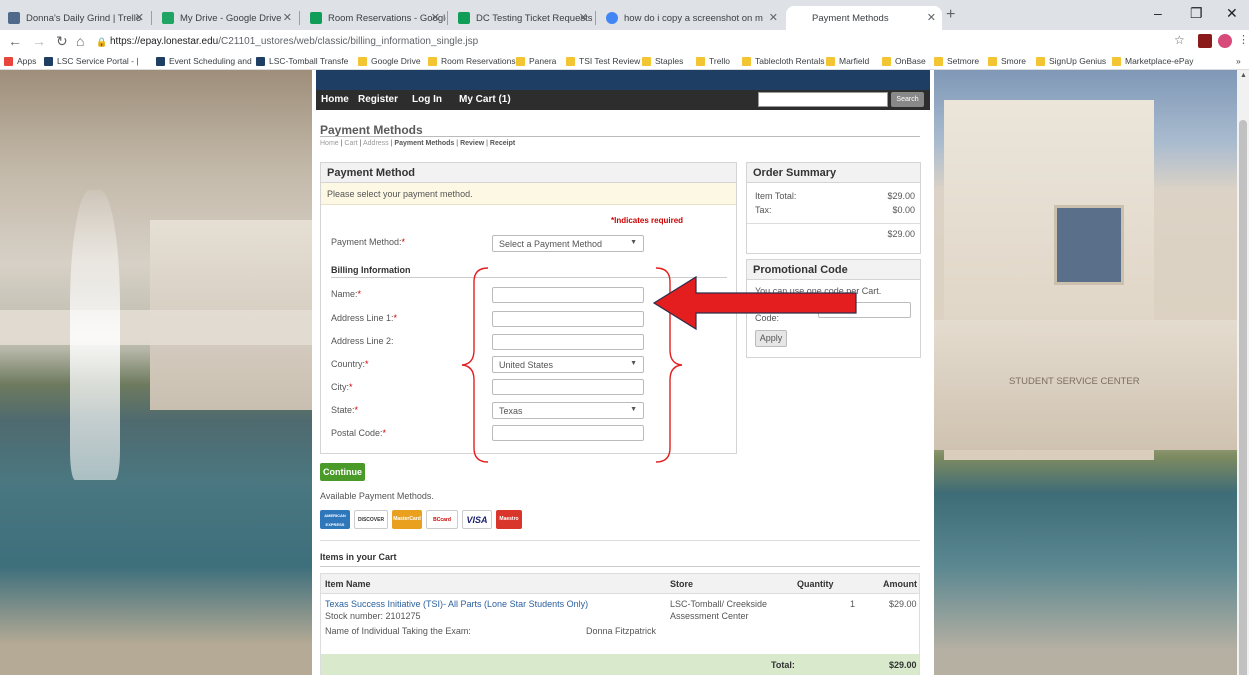 Image resolution: width=1249 pixels, height=675 pixels. What do you see at coordinates (603, 61) in the screenshot?
I see `bookmark-tsi-test-review: TSI Test Review` at bounding box center [603, 61].